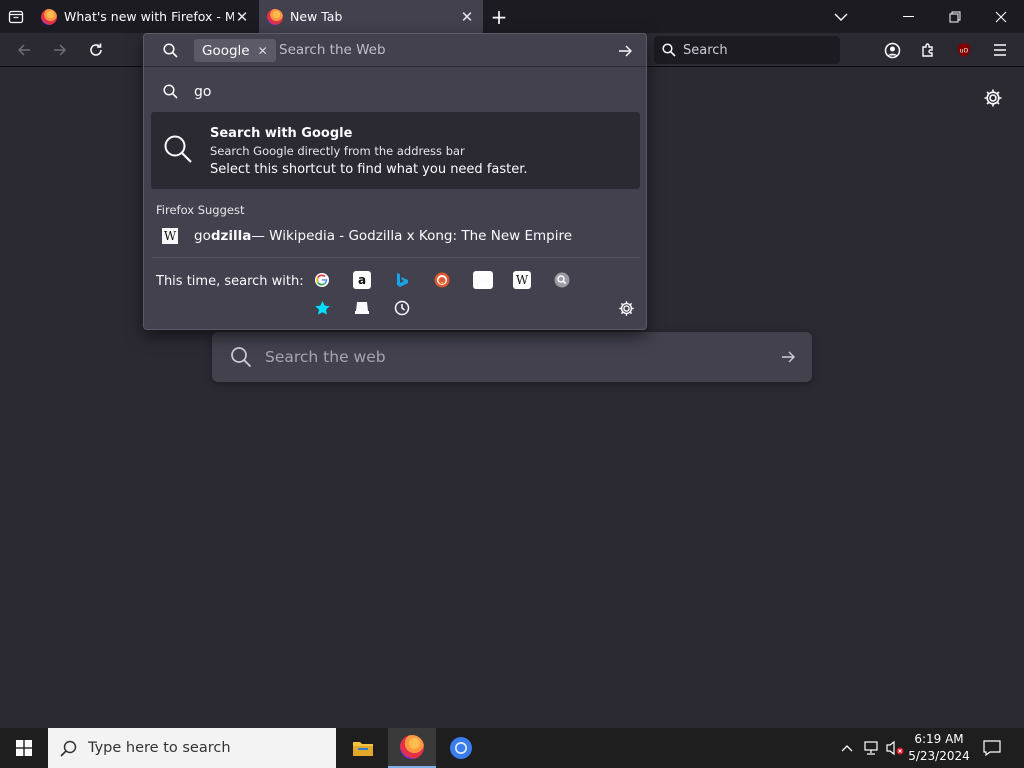 The width and height of the screenshot is (1024, 768). What do you see at coordinates (24, 748) in the screenshot?
I see `windows-start-icon` at bounding box center [24, 748].